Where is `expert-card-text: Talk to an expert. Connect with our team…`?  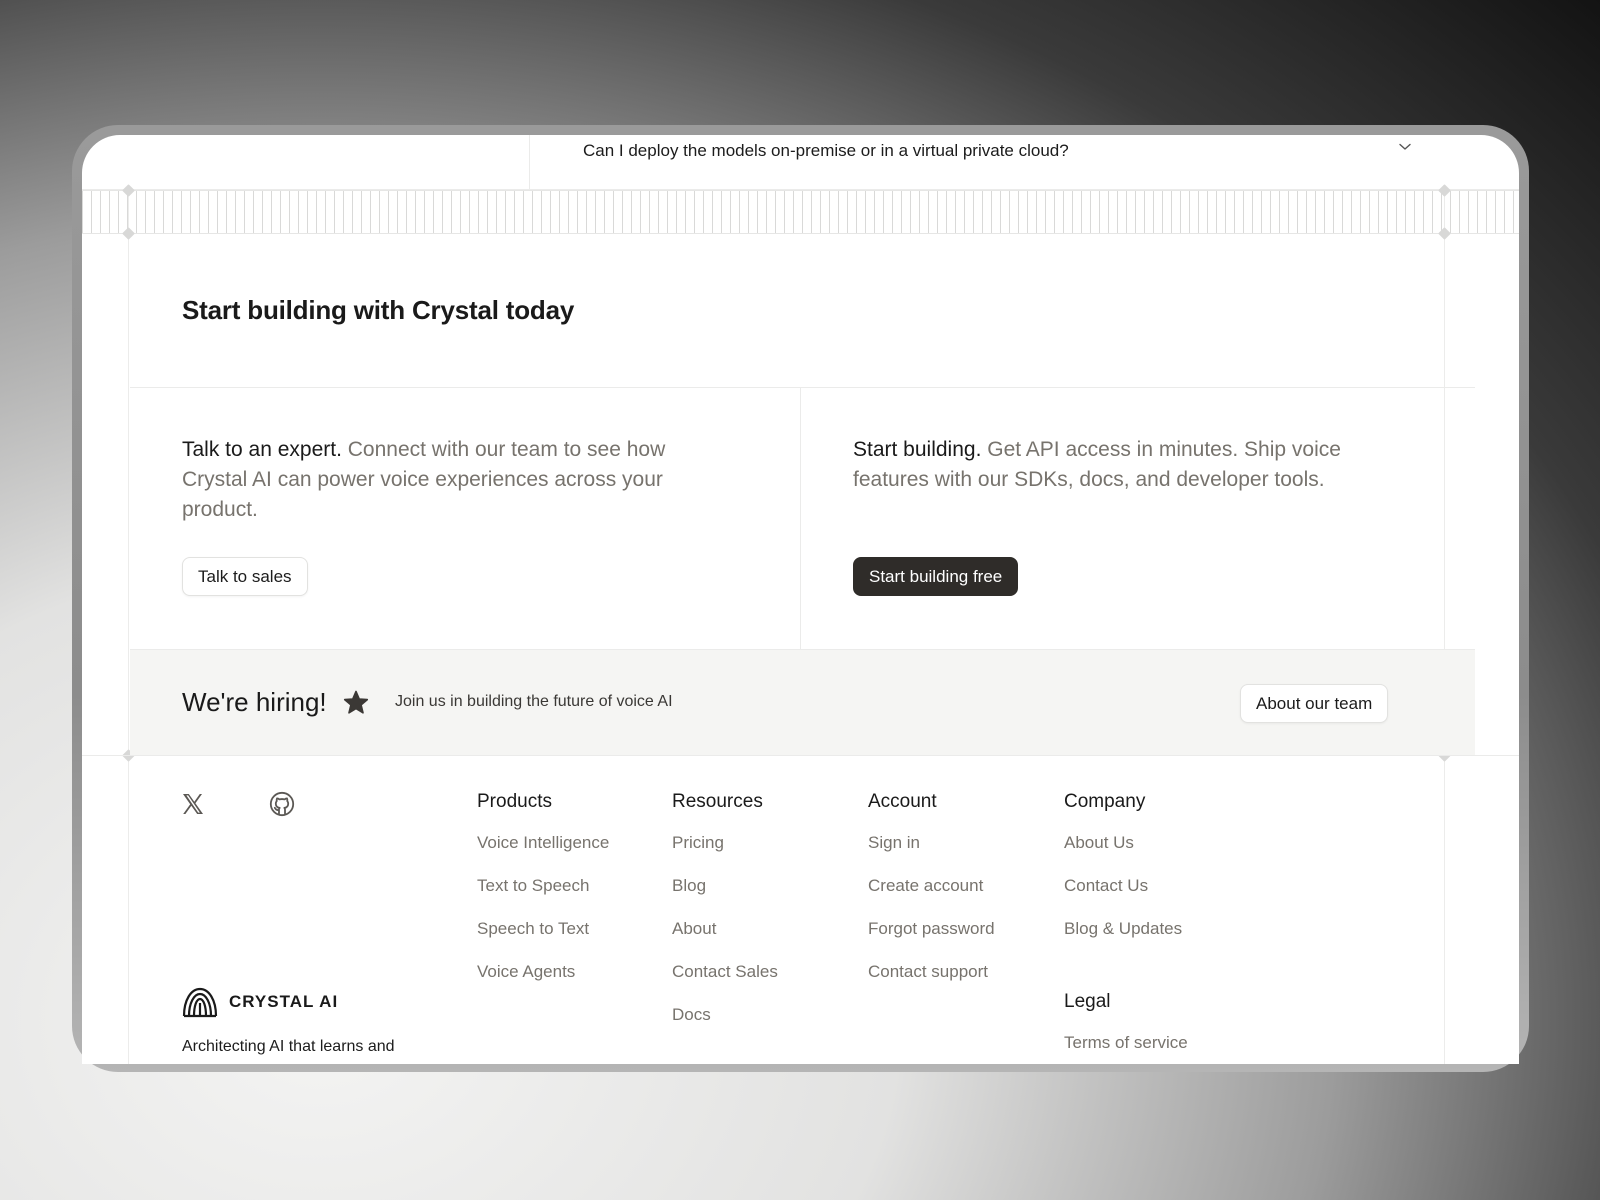 expert-card-text: Talk to an expert. Connect with our team… is located at coordinates (442, 480).